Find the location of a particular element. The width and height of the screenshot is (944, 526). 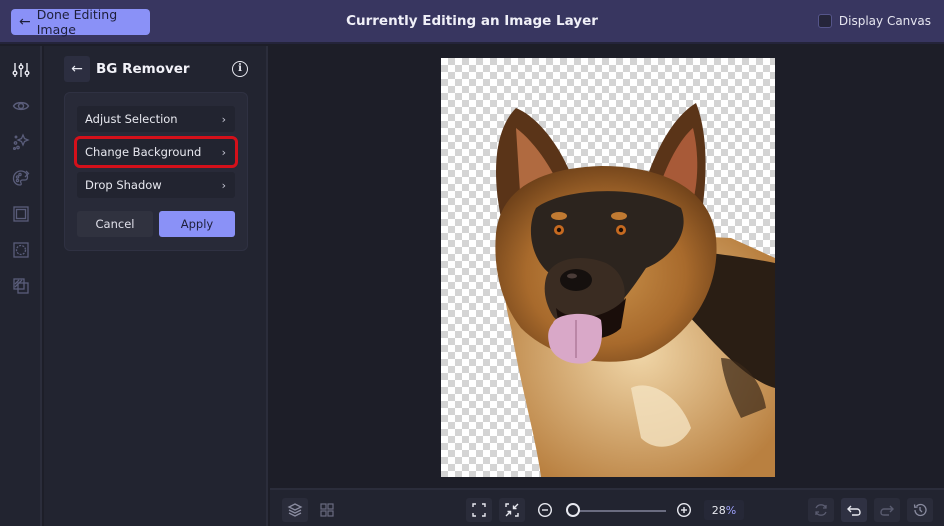

history-button is located at coordinates (920, 510).